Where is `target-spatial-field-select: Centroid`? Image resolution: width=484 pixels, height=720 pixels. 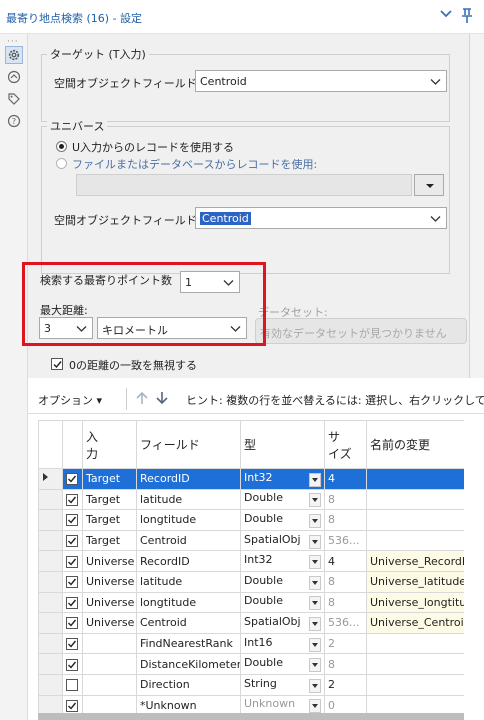
target-spatial-field-select: Centroid is located at coordinates (321, 81).